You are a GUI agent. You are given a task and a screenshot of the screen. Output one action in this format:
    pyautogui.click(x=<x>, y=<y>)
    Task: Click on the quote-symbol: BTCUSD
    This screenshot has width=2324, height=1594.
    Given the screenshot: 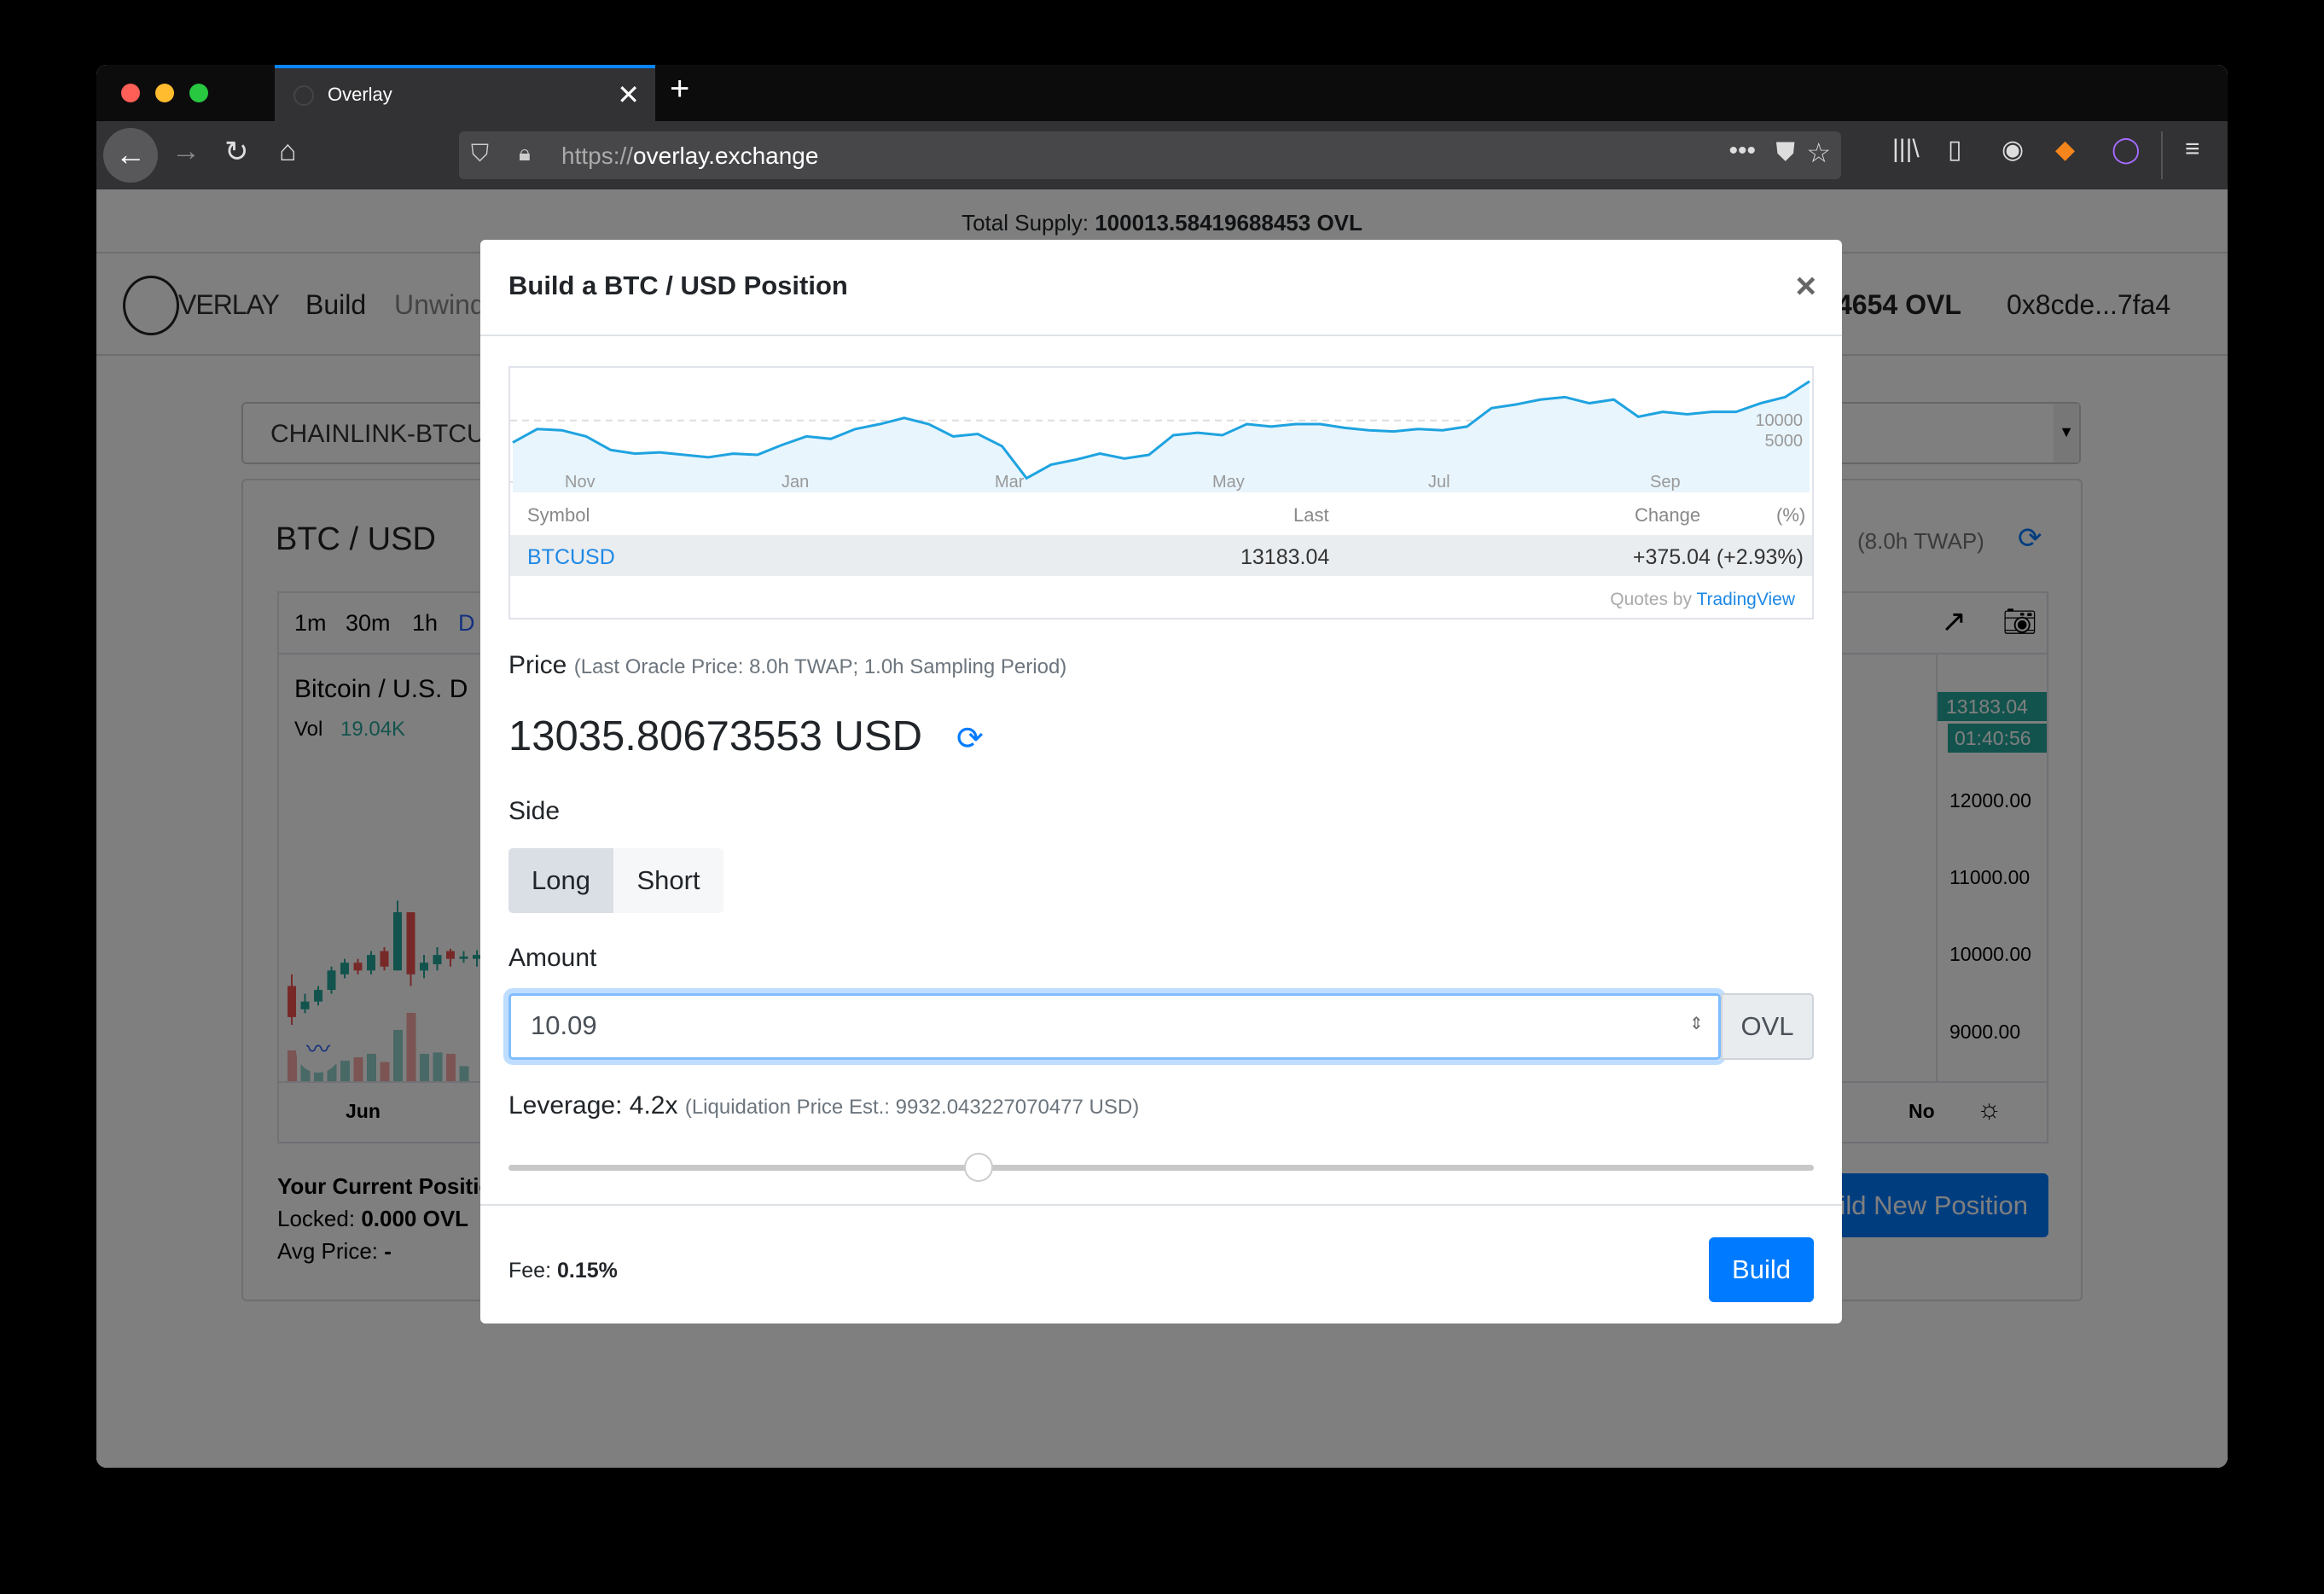 What is the action you would take?
    pyautogui.click(x=571, y=557)
    